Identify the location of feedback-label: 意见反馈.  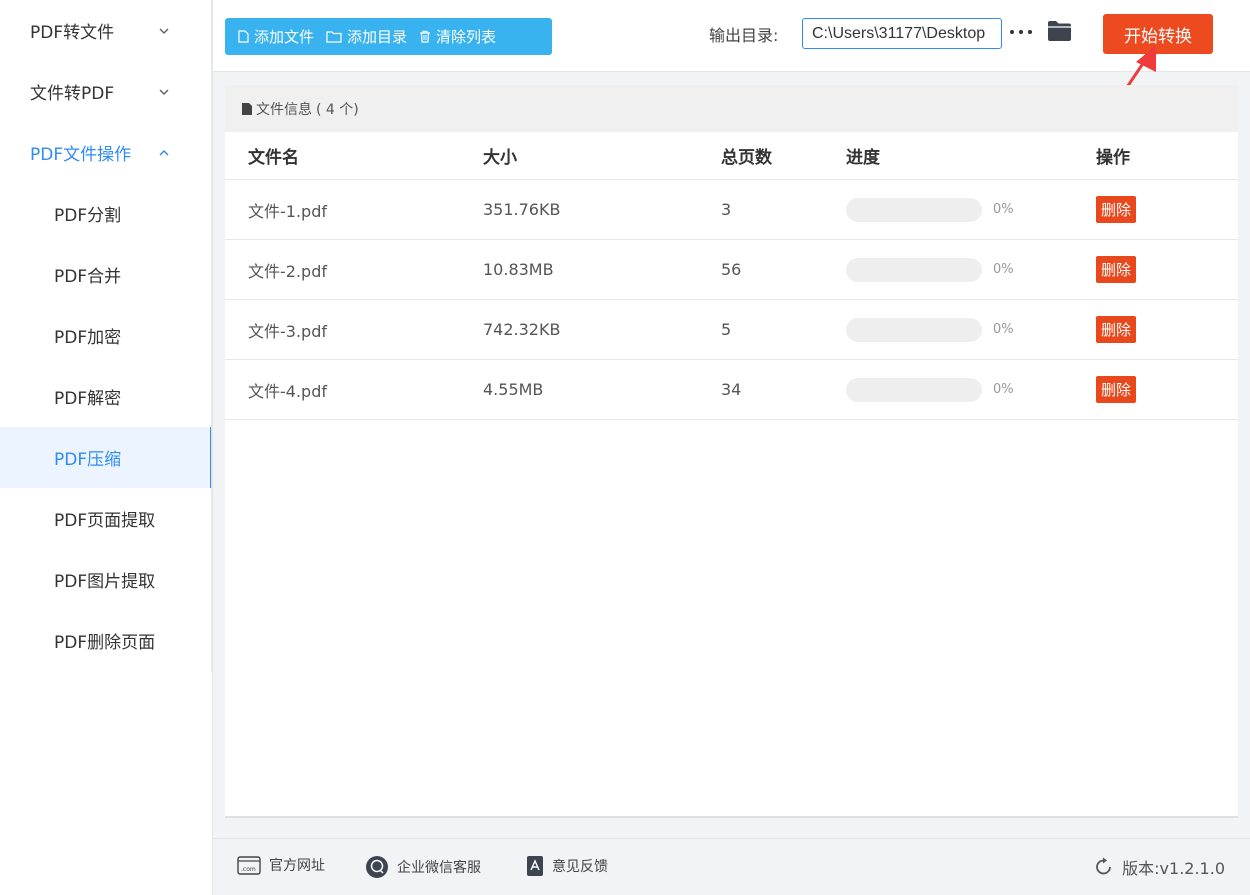
(580, 867).